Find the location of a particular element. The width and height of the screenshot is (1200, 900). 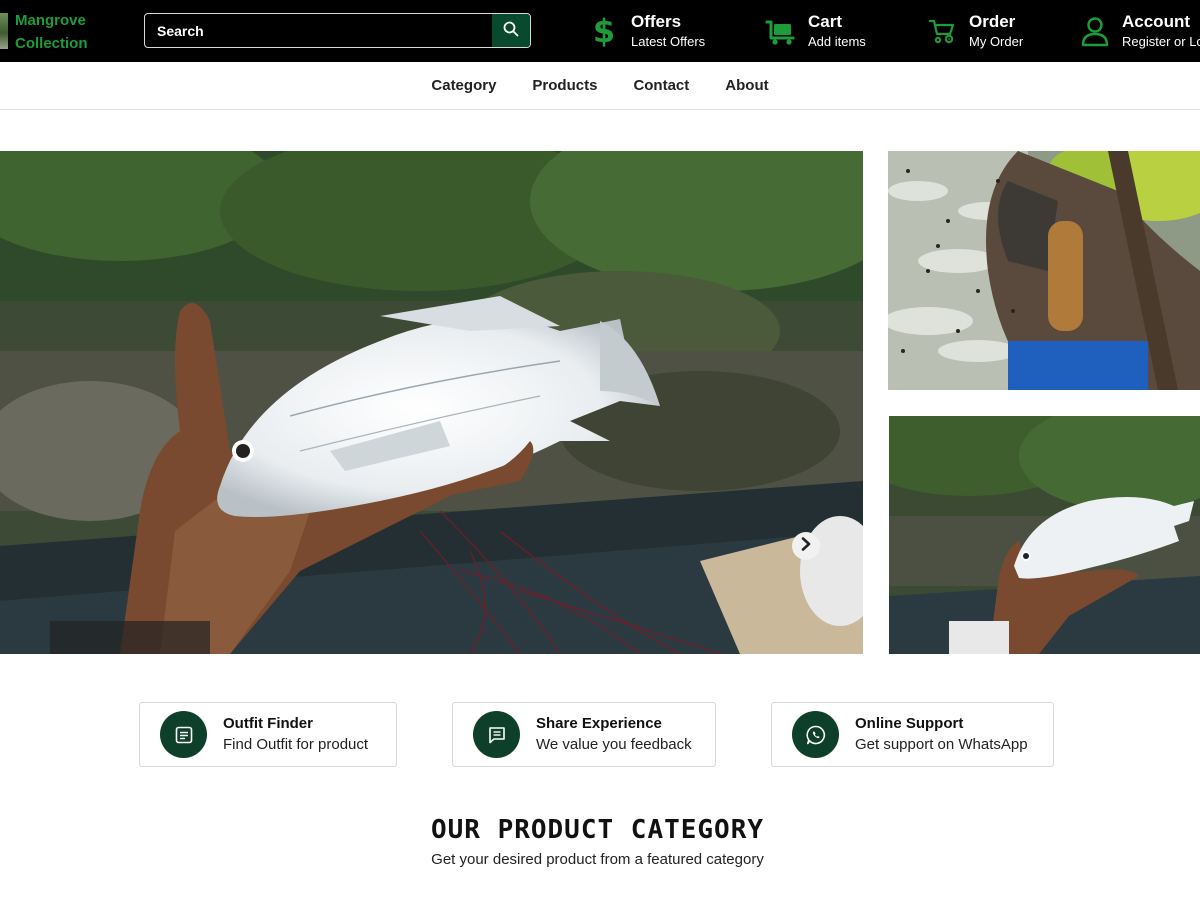

fish-catch-image is located at coordinates (1044, 535).